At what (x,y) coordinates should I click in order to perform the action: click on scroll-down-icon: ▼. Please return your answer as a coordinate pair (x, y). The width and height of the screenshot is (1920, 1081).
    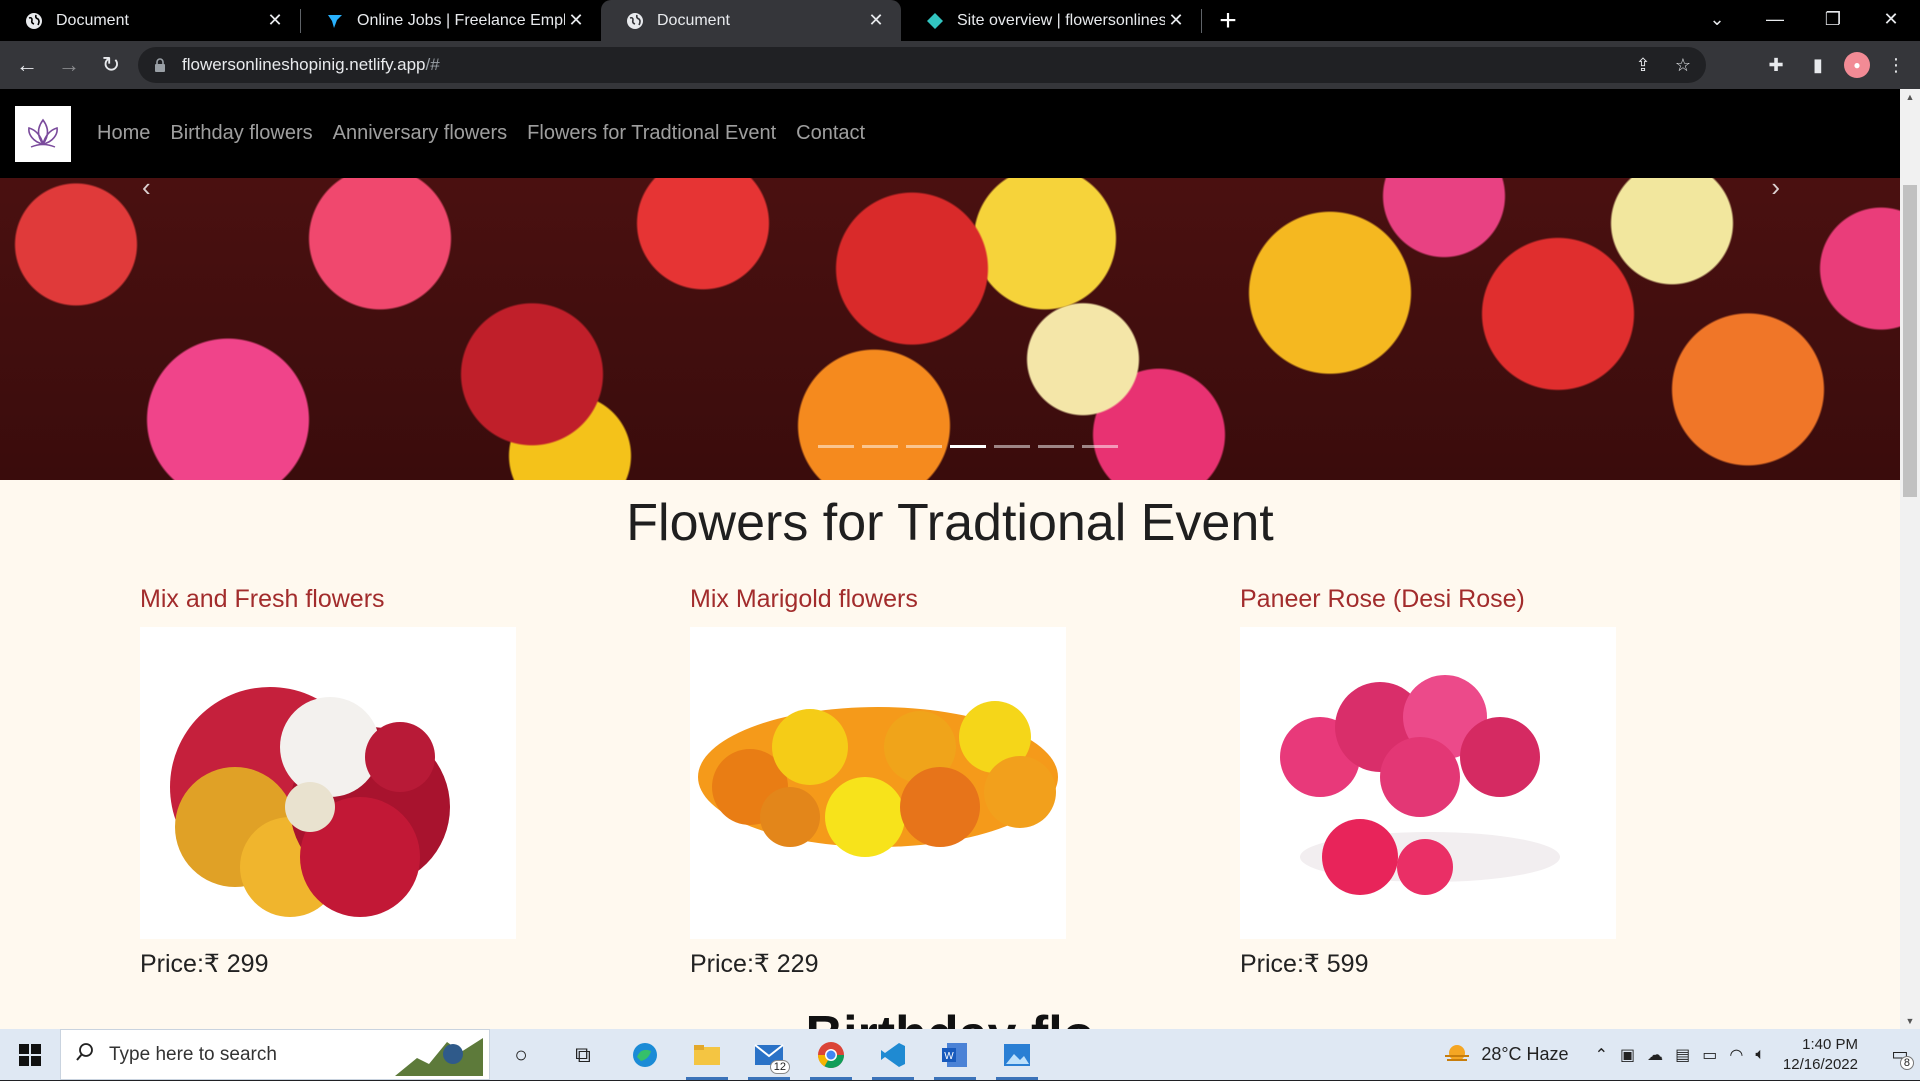
    Looking at the image, I should click on (1910, 1021).